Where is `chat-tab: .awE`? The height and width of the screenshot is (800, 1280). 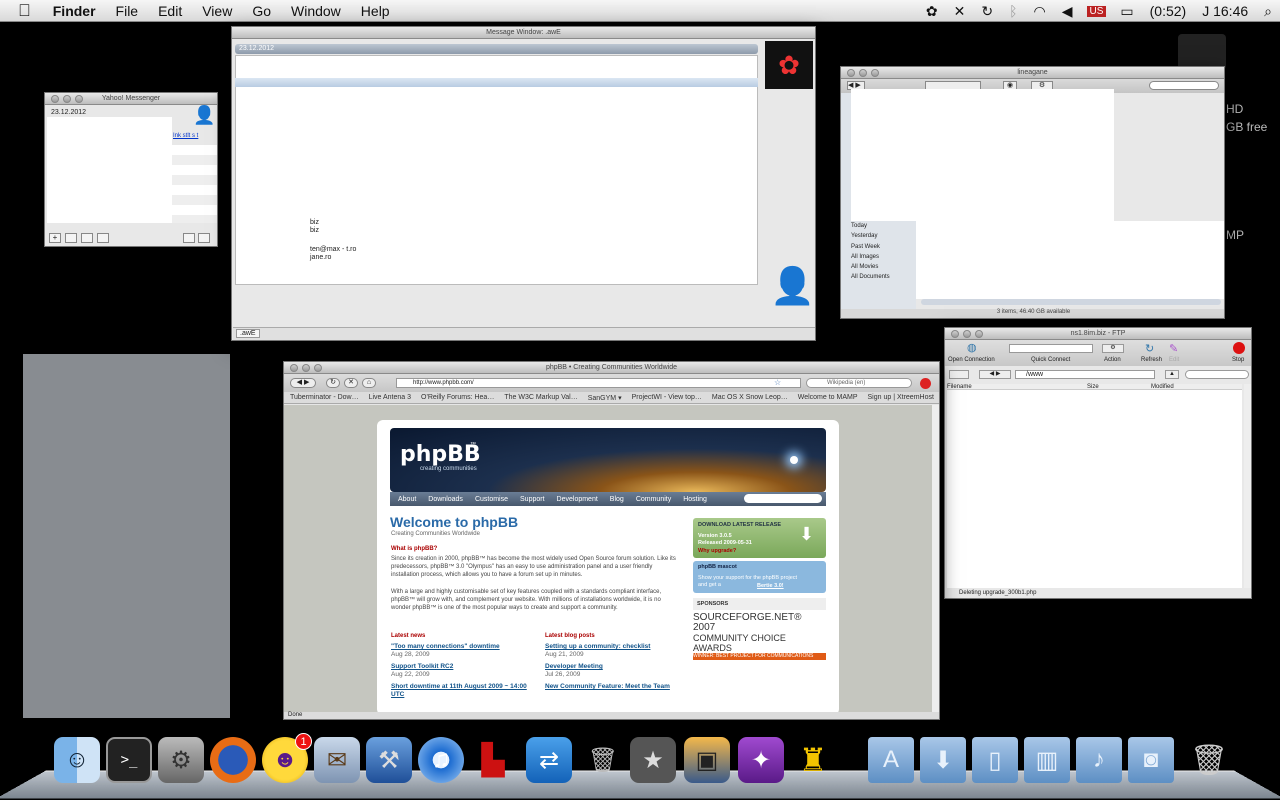 chat-tab: .awE is located at coordinates (248, 333).